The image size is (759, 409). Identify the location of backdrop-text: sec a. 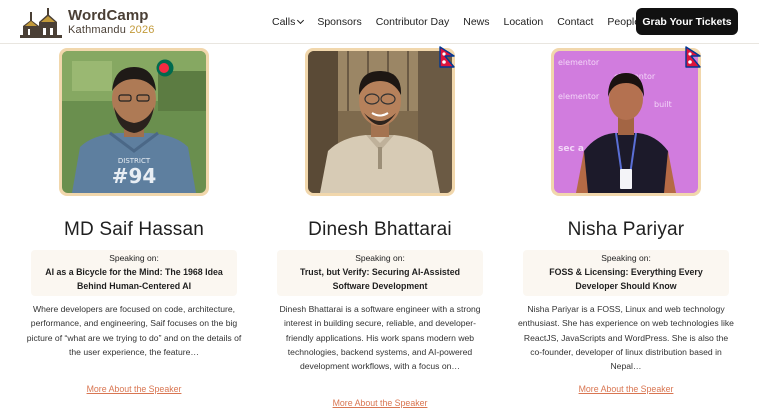
(571, 149).